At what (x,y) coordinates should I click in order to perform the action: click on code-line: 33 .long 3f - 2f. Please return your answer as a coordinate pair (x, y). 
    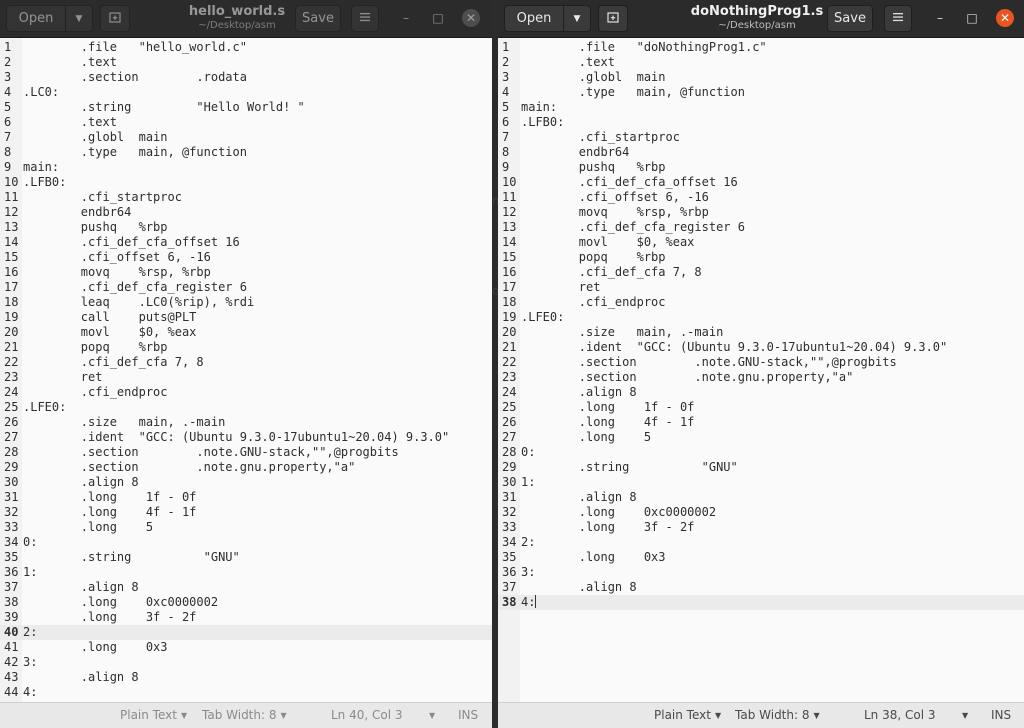
    Looking at the image, I should click on (761, 527).